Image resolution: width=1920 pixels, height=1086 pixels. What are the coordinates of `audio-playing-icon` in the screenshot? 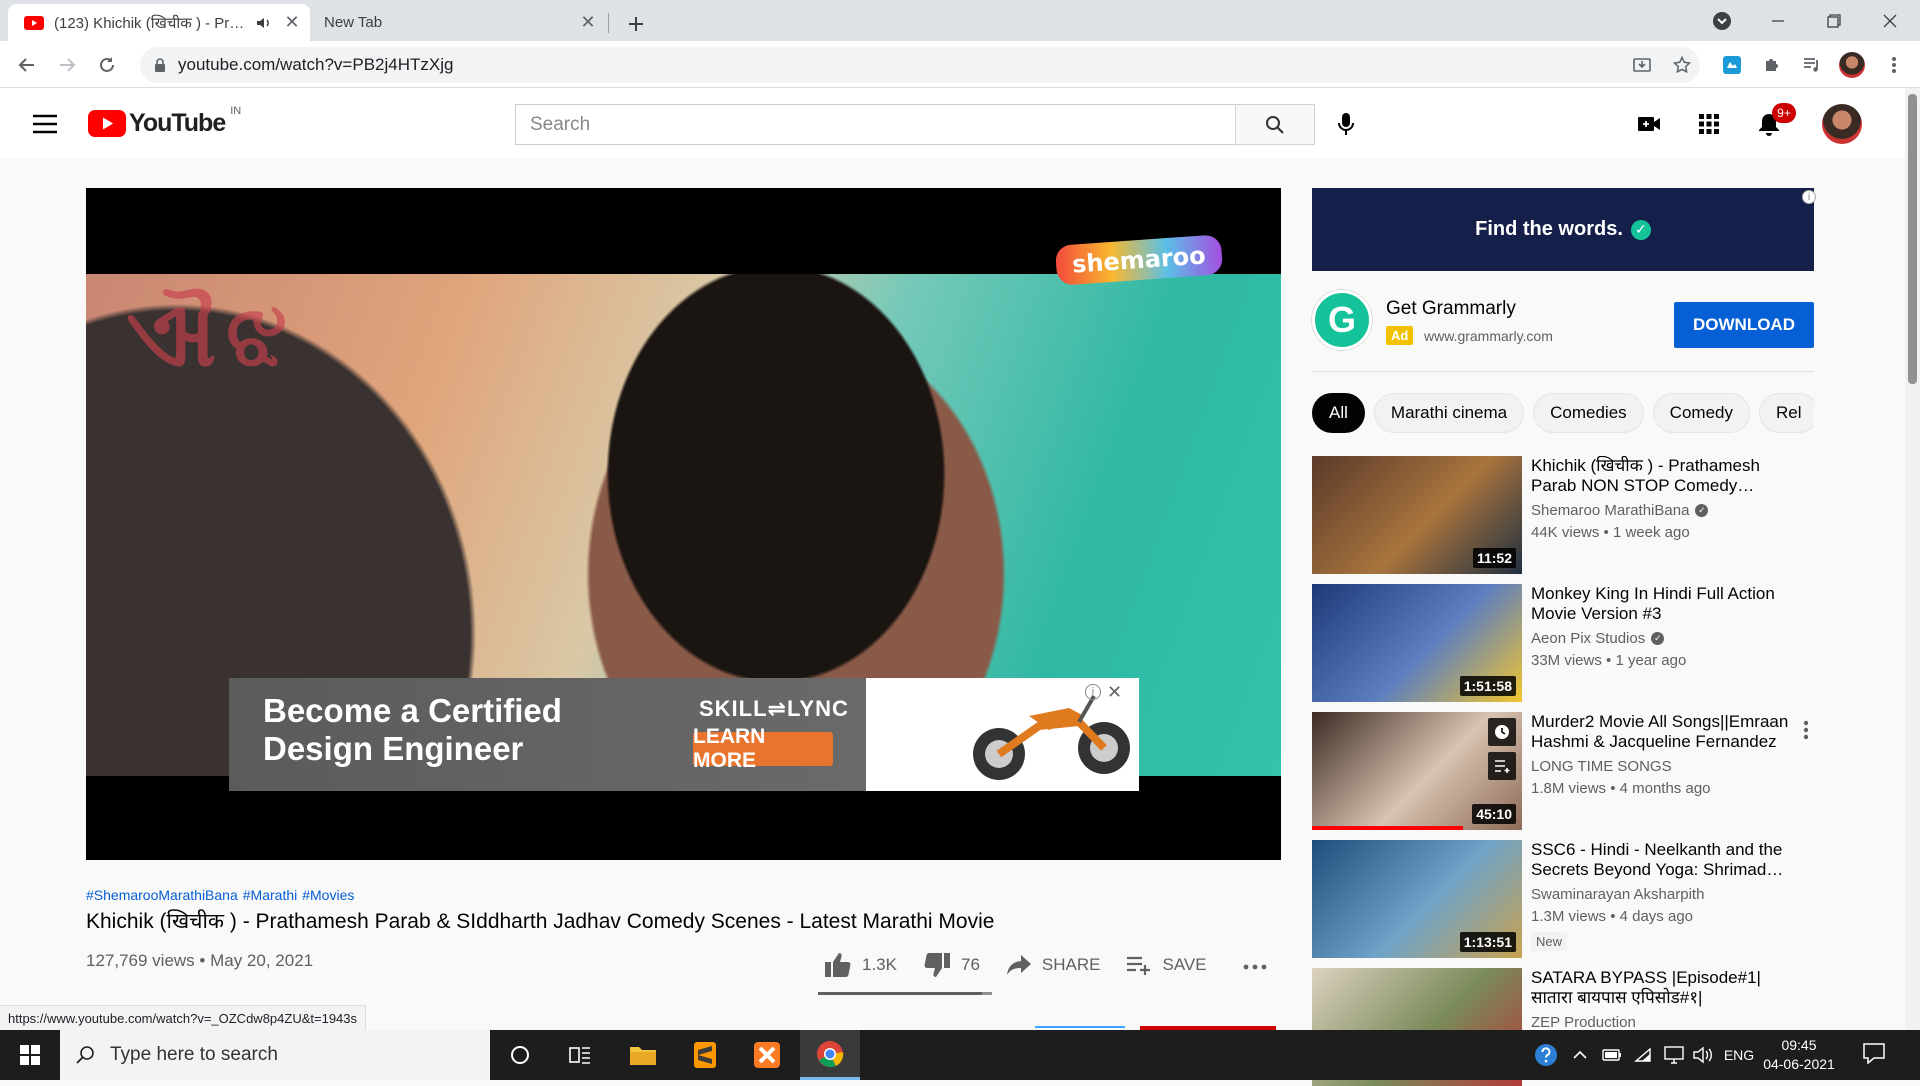 It's located at (264, 23).